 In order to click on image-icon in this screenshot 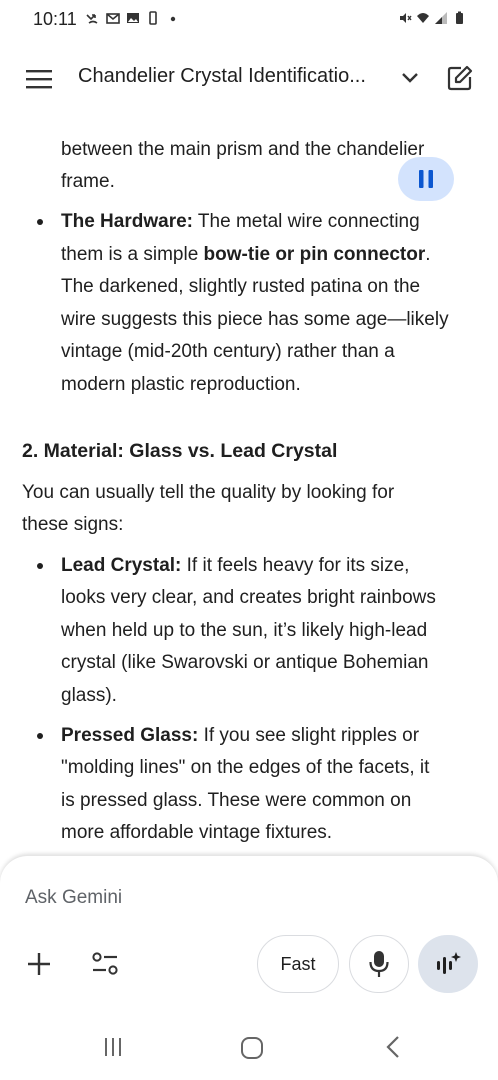, I will do `click(133, 18)`.